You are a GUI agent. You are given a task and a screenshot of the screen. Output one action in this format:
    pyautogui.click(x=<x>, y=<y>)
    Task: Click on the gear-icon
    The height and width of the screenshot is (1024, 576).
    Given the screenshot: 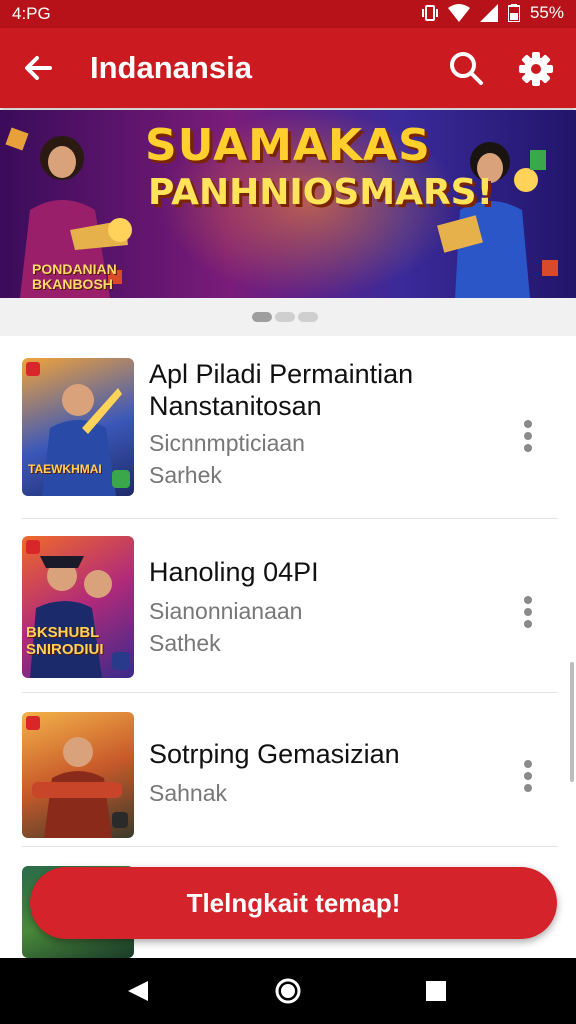 What is the action you would take?
    pyautogui.click(x=536, y=69)
    